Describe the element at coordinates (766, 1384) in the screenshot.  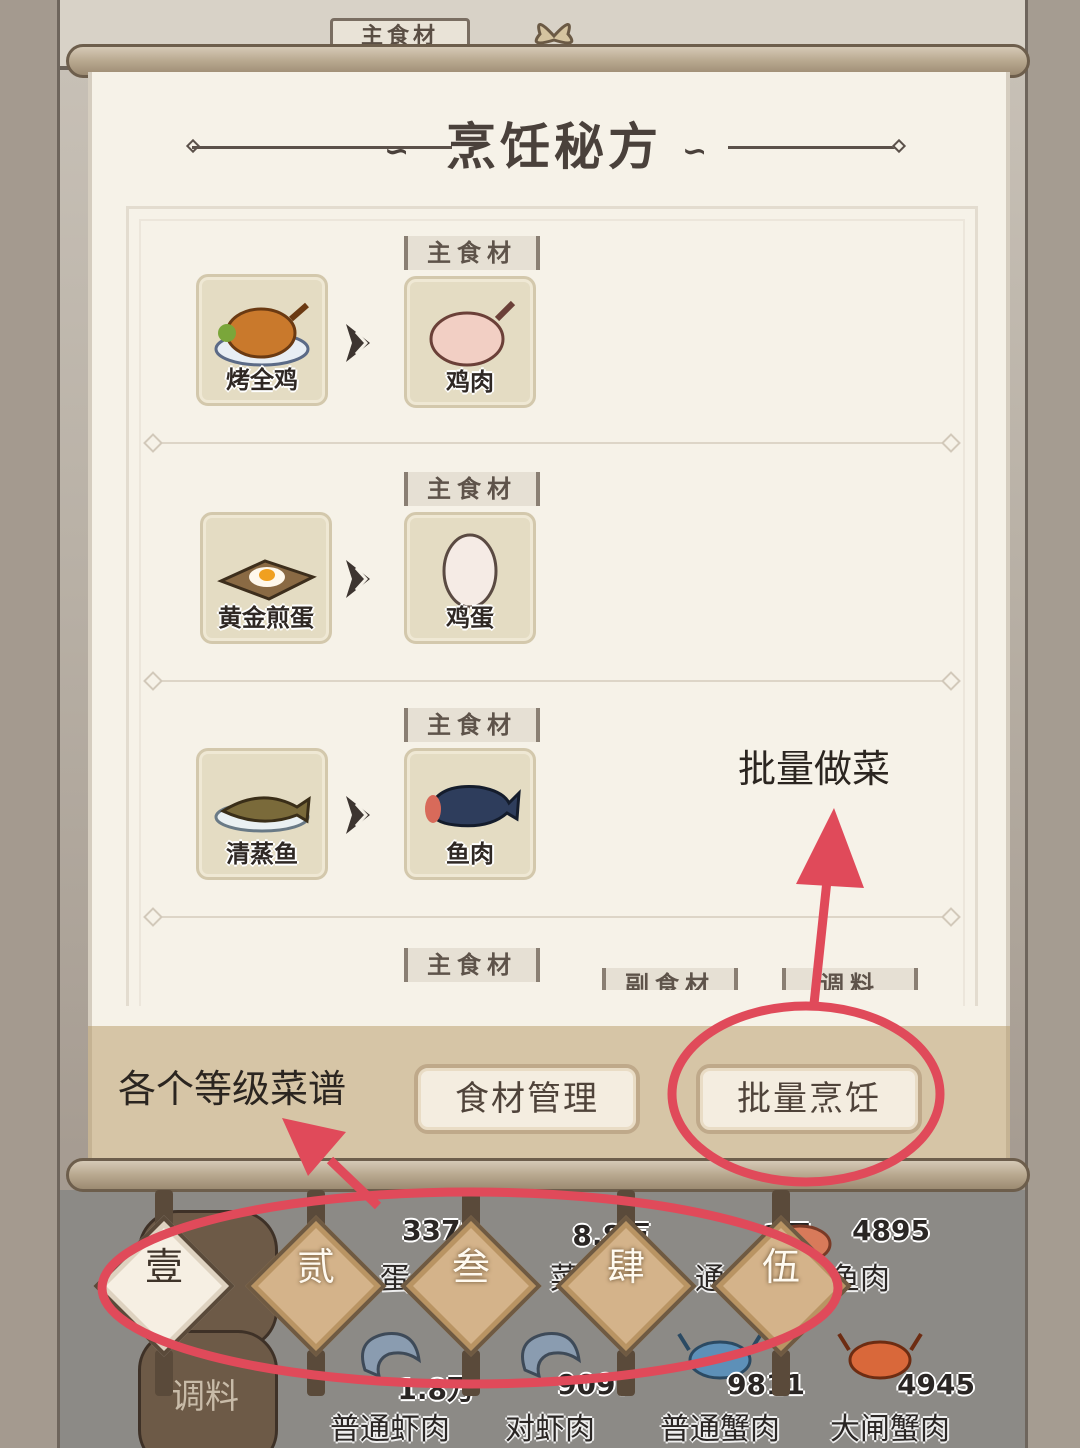
I see `inventory-count: 9811` at that location.